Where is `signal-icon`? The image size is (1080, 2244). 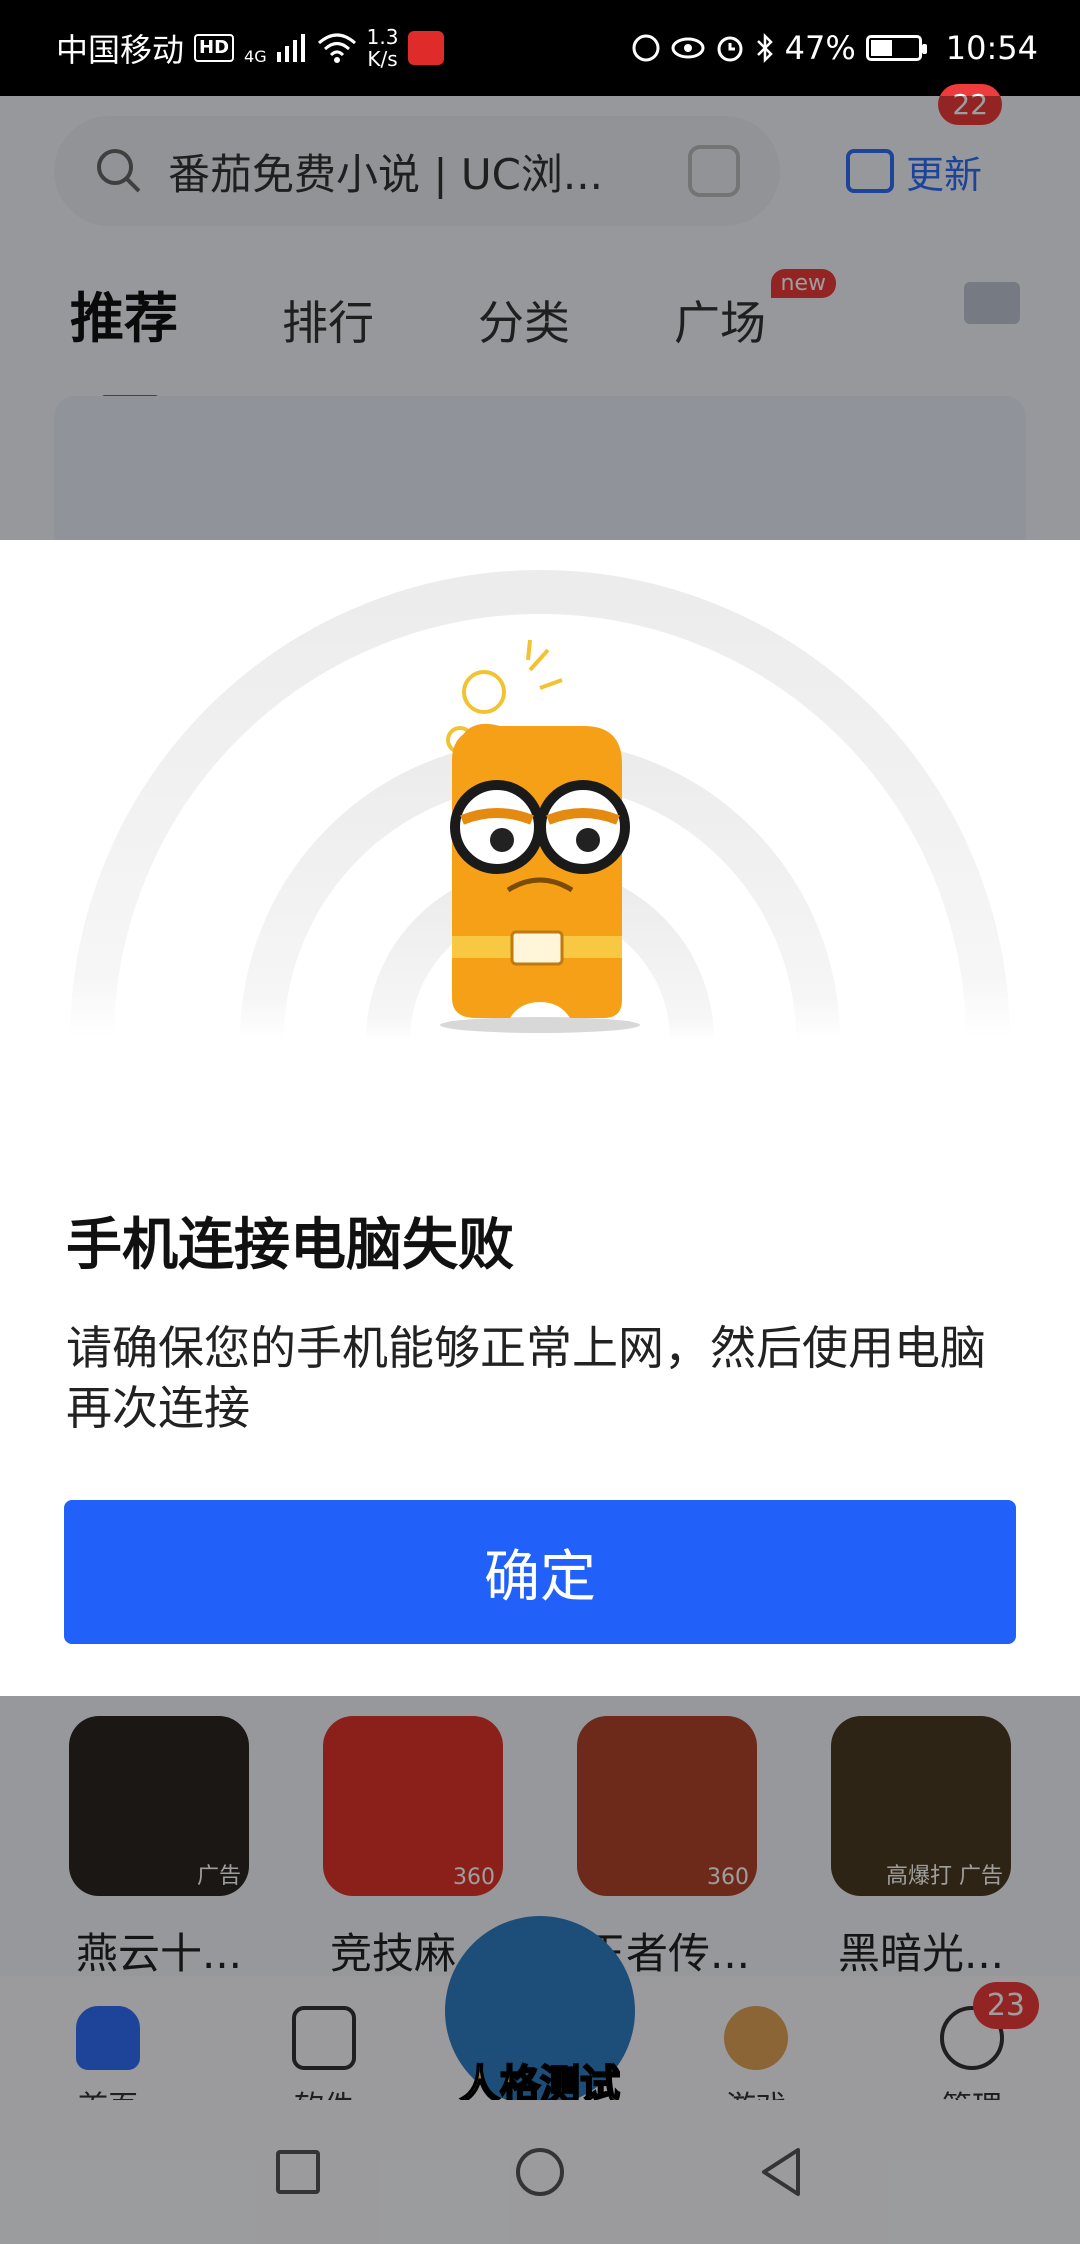 signal-icon is located at coordinates (290, 48).